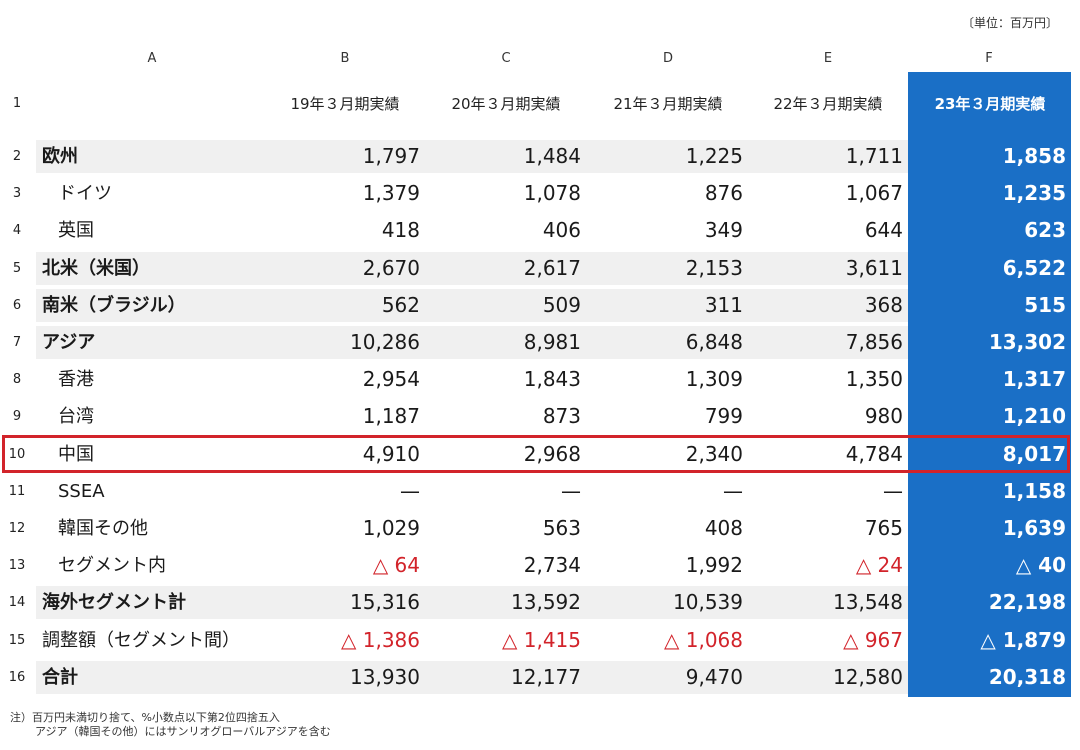 This screenshot has width=1080, height=750. Describe the element at coordinates (1034, 490) in the screenshot. I see `value-cell: 1,158` at that location.